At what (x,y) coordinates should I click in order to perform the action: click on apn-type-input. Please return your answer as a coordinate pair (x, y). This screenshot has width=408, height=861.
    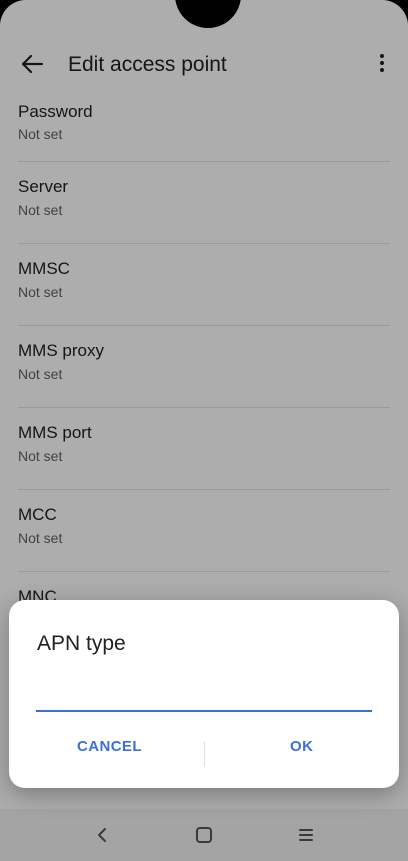
    Looking at the image, I should click on (204, 695).